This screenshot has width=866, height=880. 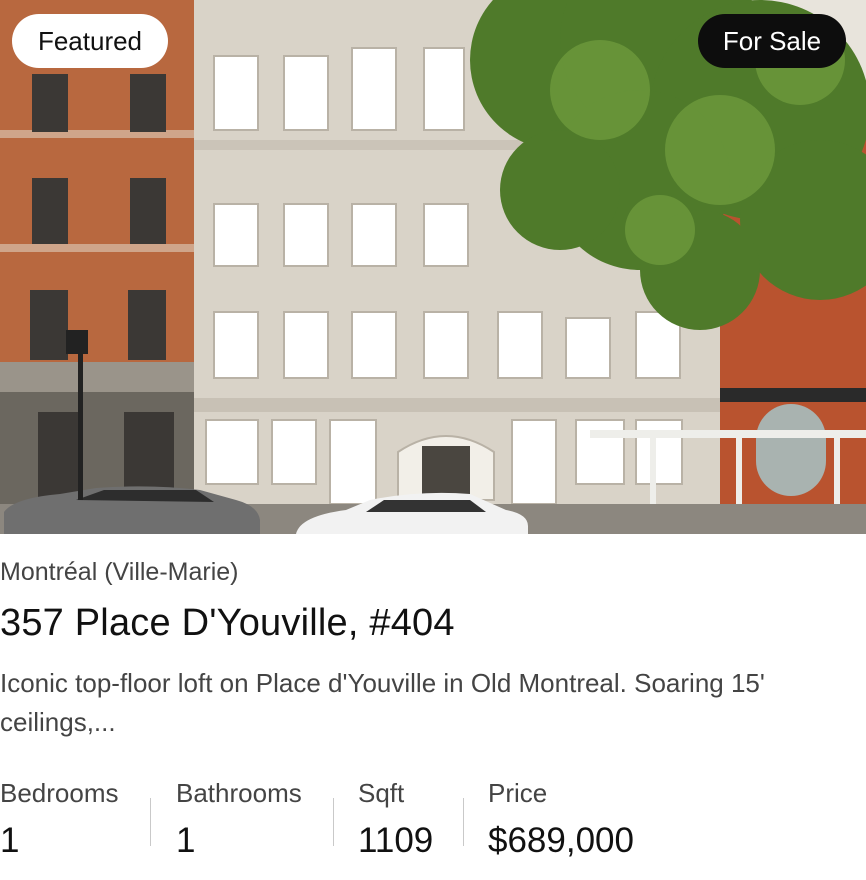 I want to click on listing-location: Montréal (Ville-Marie), so click(x=119, y=572).